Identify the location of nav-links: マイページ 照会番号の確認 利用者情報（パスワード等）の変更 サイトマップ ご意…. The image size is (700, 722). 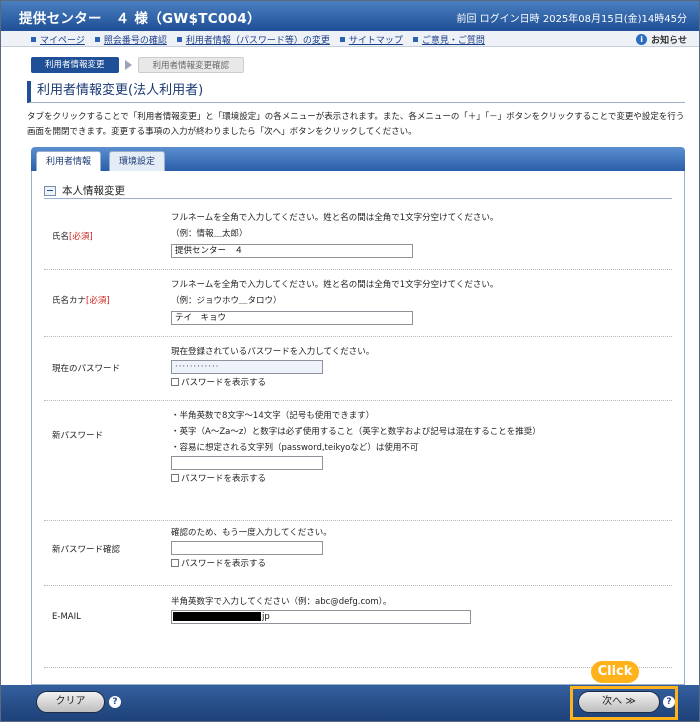
(263, 39).